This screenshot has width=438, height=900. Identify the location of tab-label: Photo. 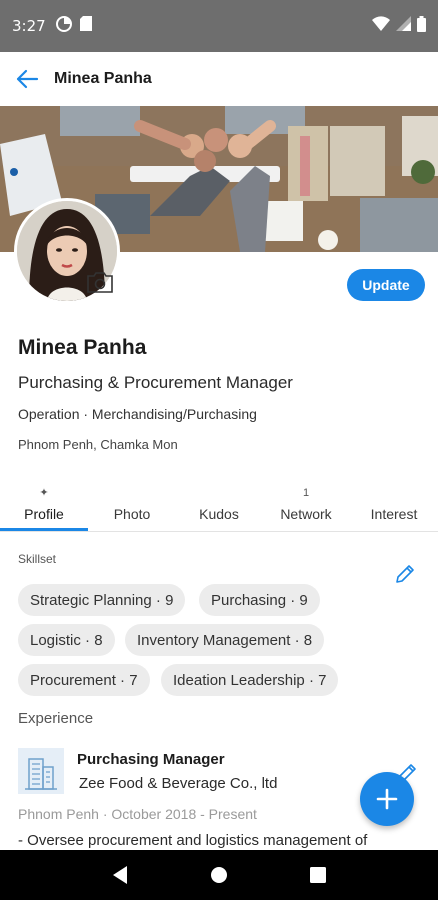
(132, 514).